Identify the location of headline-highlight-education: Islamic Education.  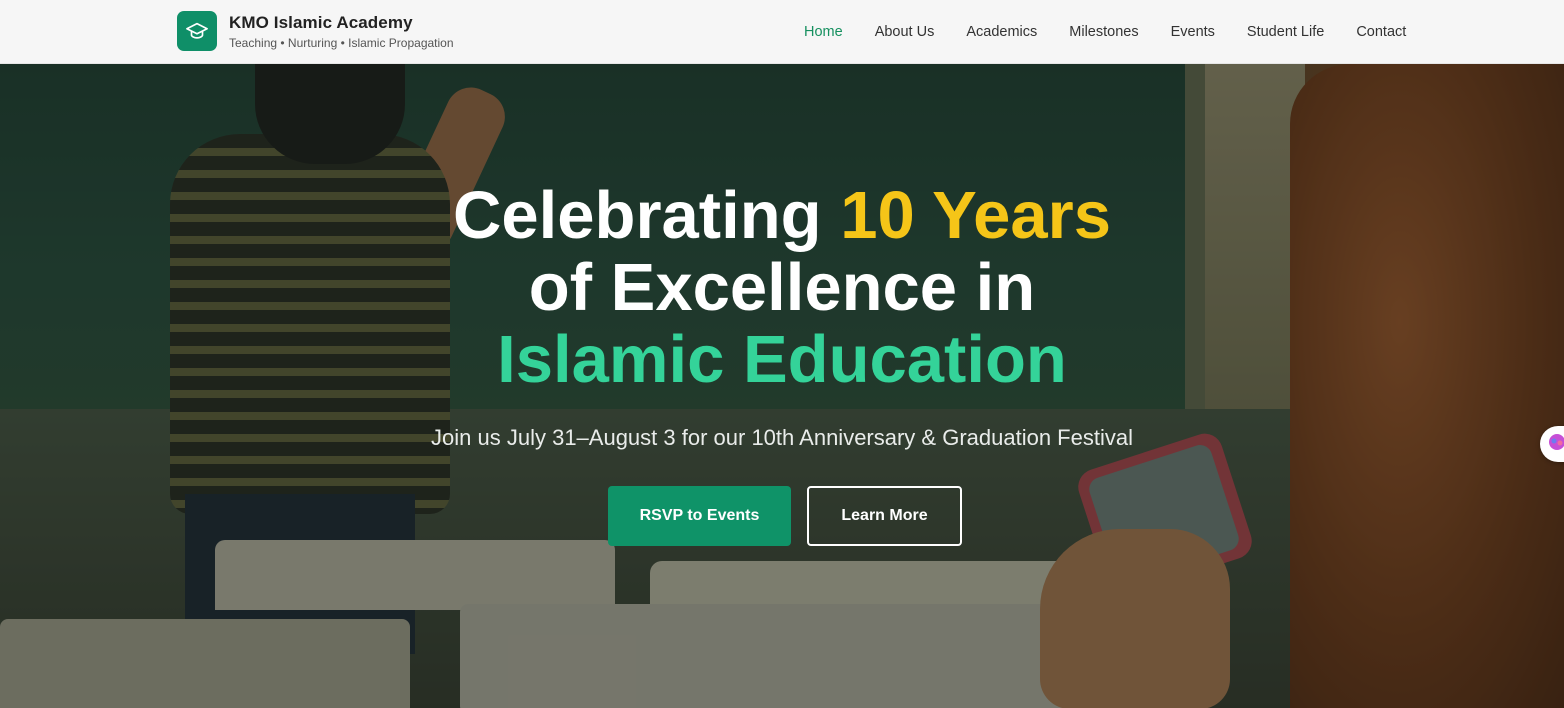
(782, 359).